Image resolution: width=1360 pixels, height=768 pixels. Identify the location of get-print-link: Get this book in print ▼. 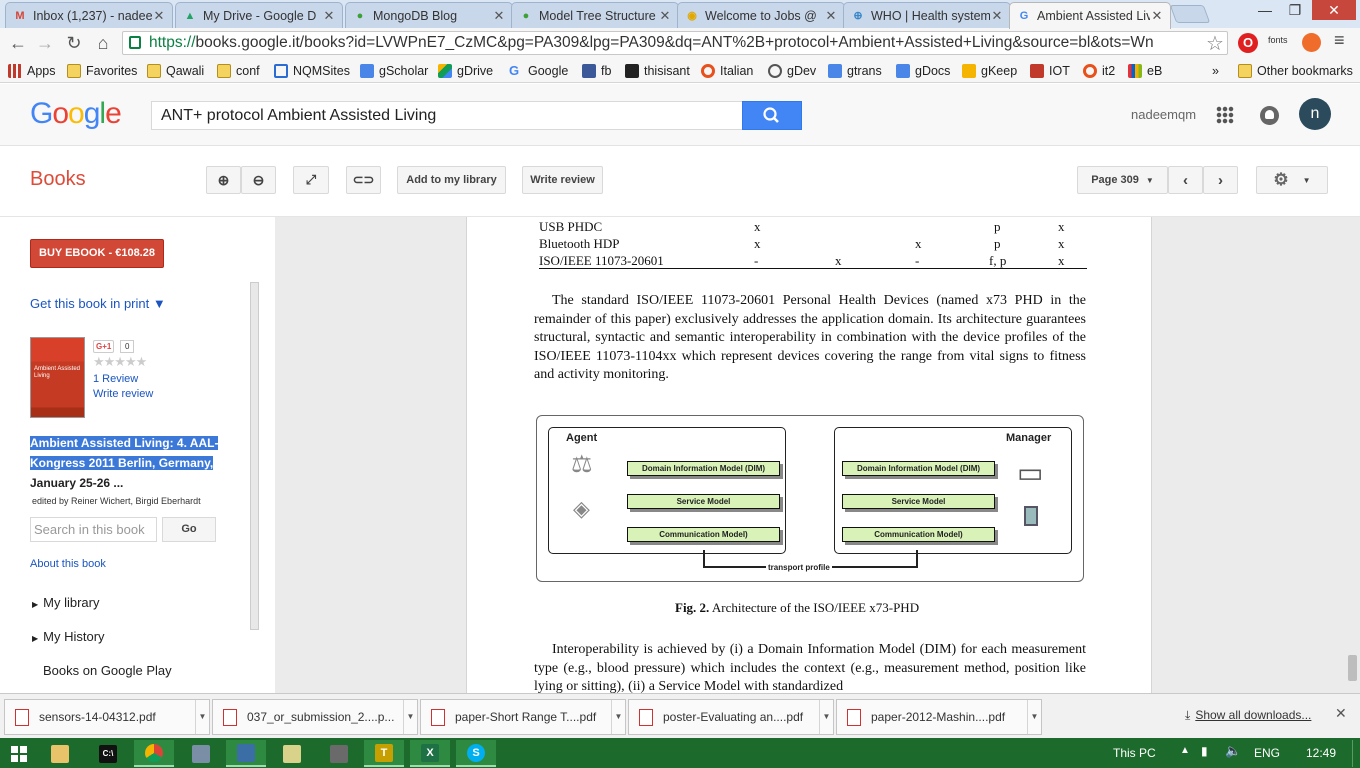
(98, 303).